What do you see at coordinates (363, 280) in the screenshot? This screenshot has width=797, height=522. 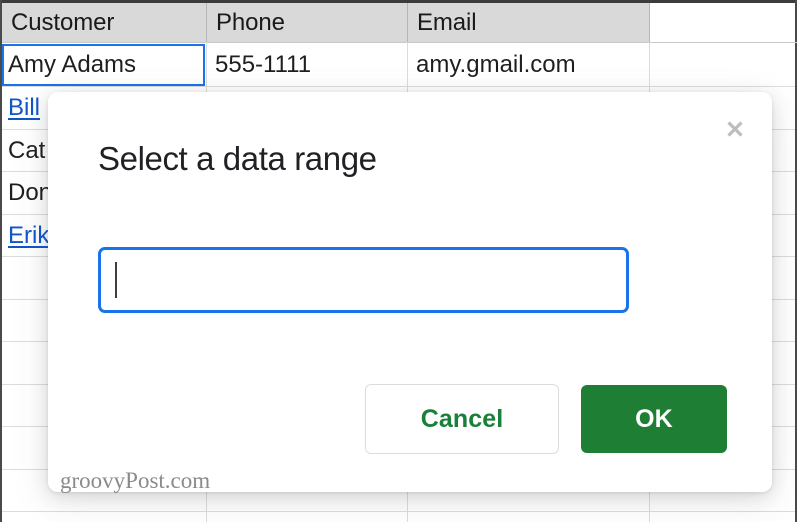 I see `data-range-input` at bounding box center [363, 280].